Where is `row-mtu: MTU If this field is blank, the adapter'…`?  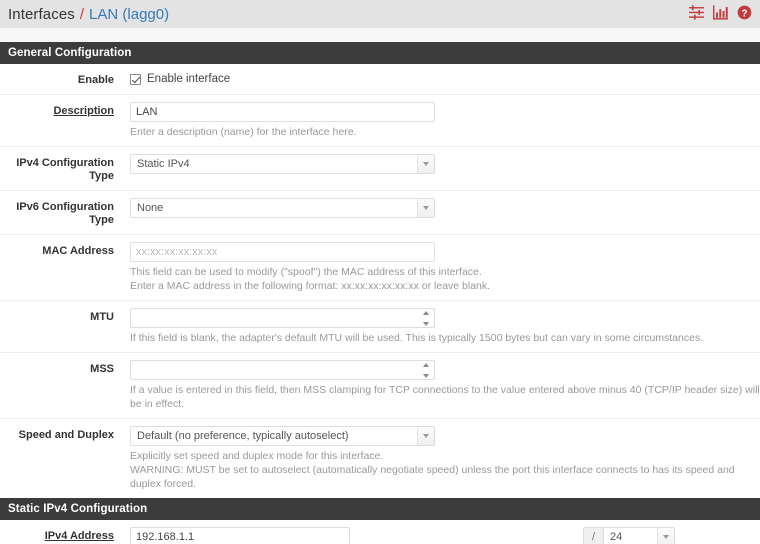
row-mtu: MTU If this field is blank, the adapter'… is located at coordinates (380, 327).